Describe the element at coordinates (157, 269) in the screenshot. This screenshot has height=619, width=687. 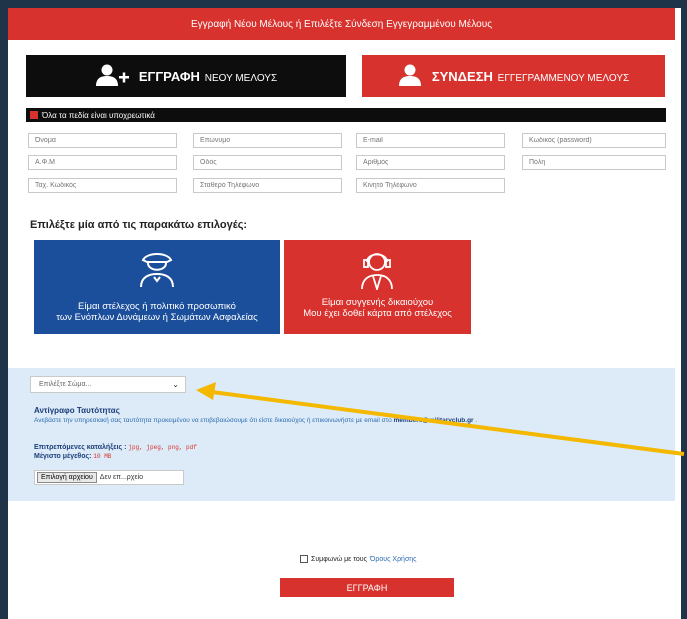
I see `officer-icon` at that location.